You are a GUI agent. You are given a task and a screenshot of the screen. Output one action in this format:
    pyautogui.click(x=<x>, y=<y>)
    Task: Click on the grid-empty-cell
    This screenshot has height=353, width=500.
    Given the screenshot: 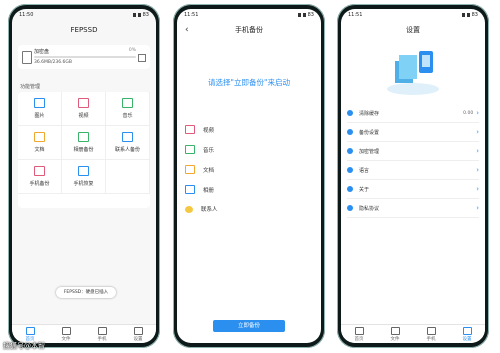 What is the action you would take?
    pyautogui.click(x=128, y=177)
    